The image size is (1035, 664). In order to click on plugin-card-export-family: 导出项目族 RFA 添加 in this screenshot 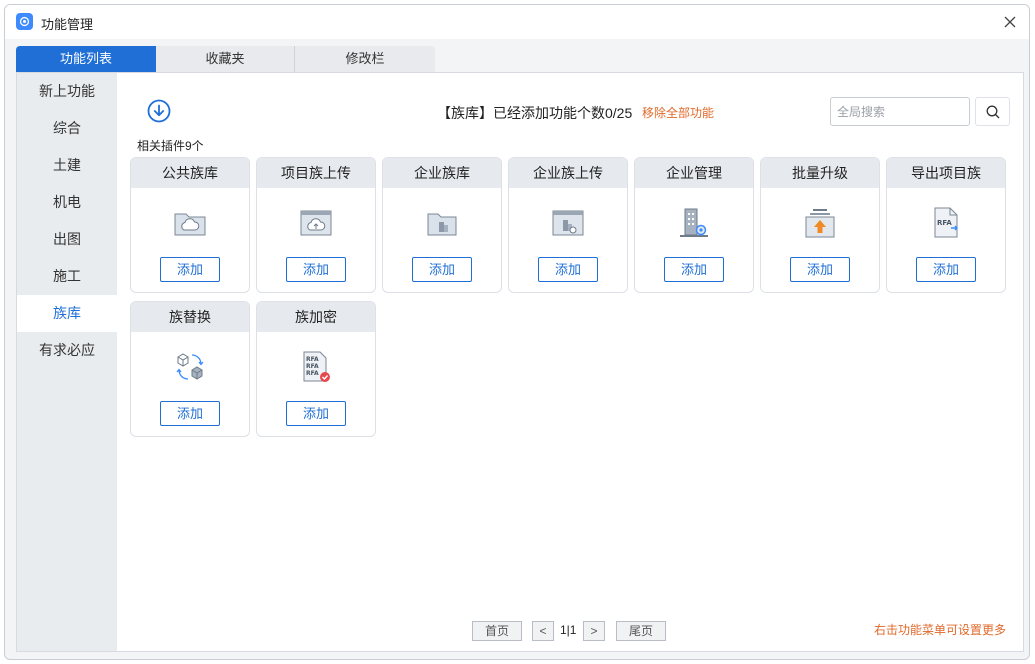, I will do `click(946, 225)`.